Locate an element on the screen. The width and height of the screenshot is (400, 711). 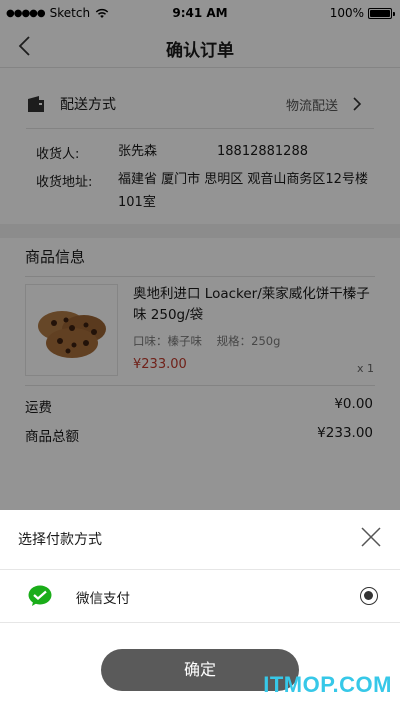
radio-button-selected is located at coordinates (369, 596).